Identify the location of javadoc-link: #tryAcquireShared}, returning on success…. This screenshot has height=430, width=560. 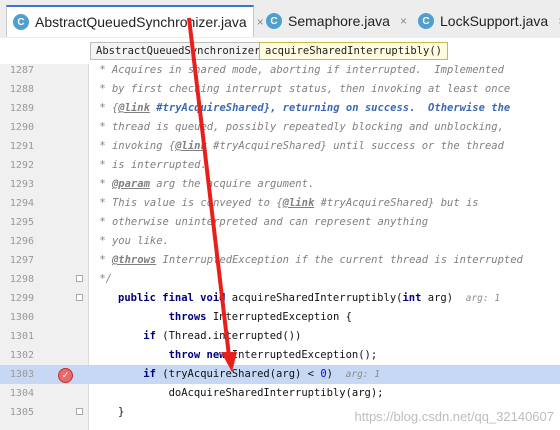
(330, 108).